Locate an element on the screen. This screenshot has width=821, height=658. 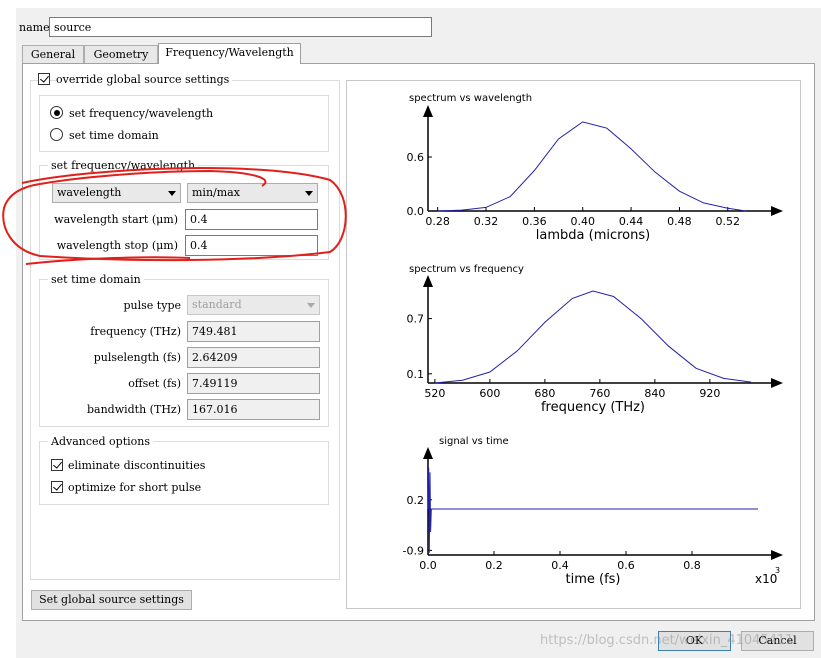
bandwidth-field: 167.016 is located at coordinates (253, 409).